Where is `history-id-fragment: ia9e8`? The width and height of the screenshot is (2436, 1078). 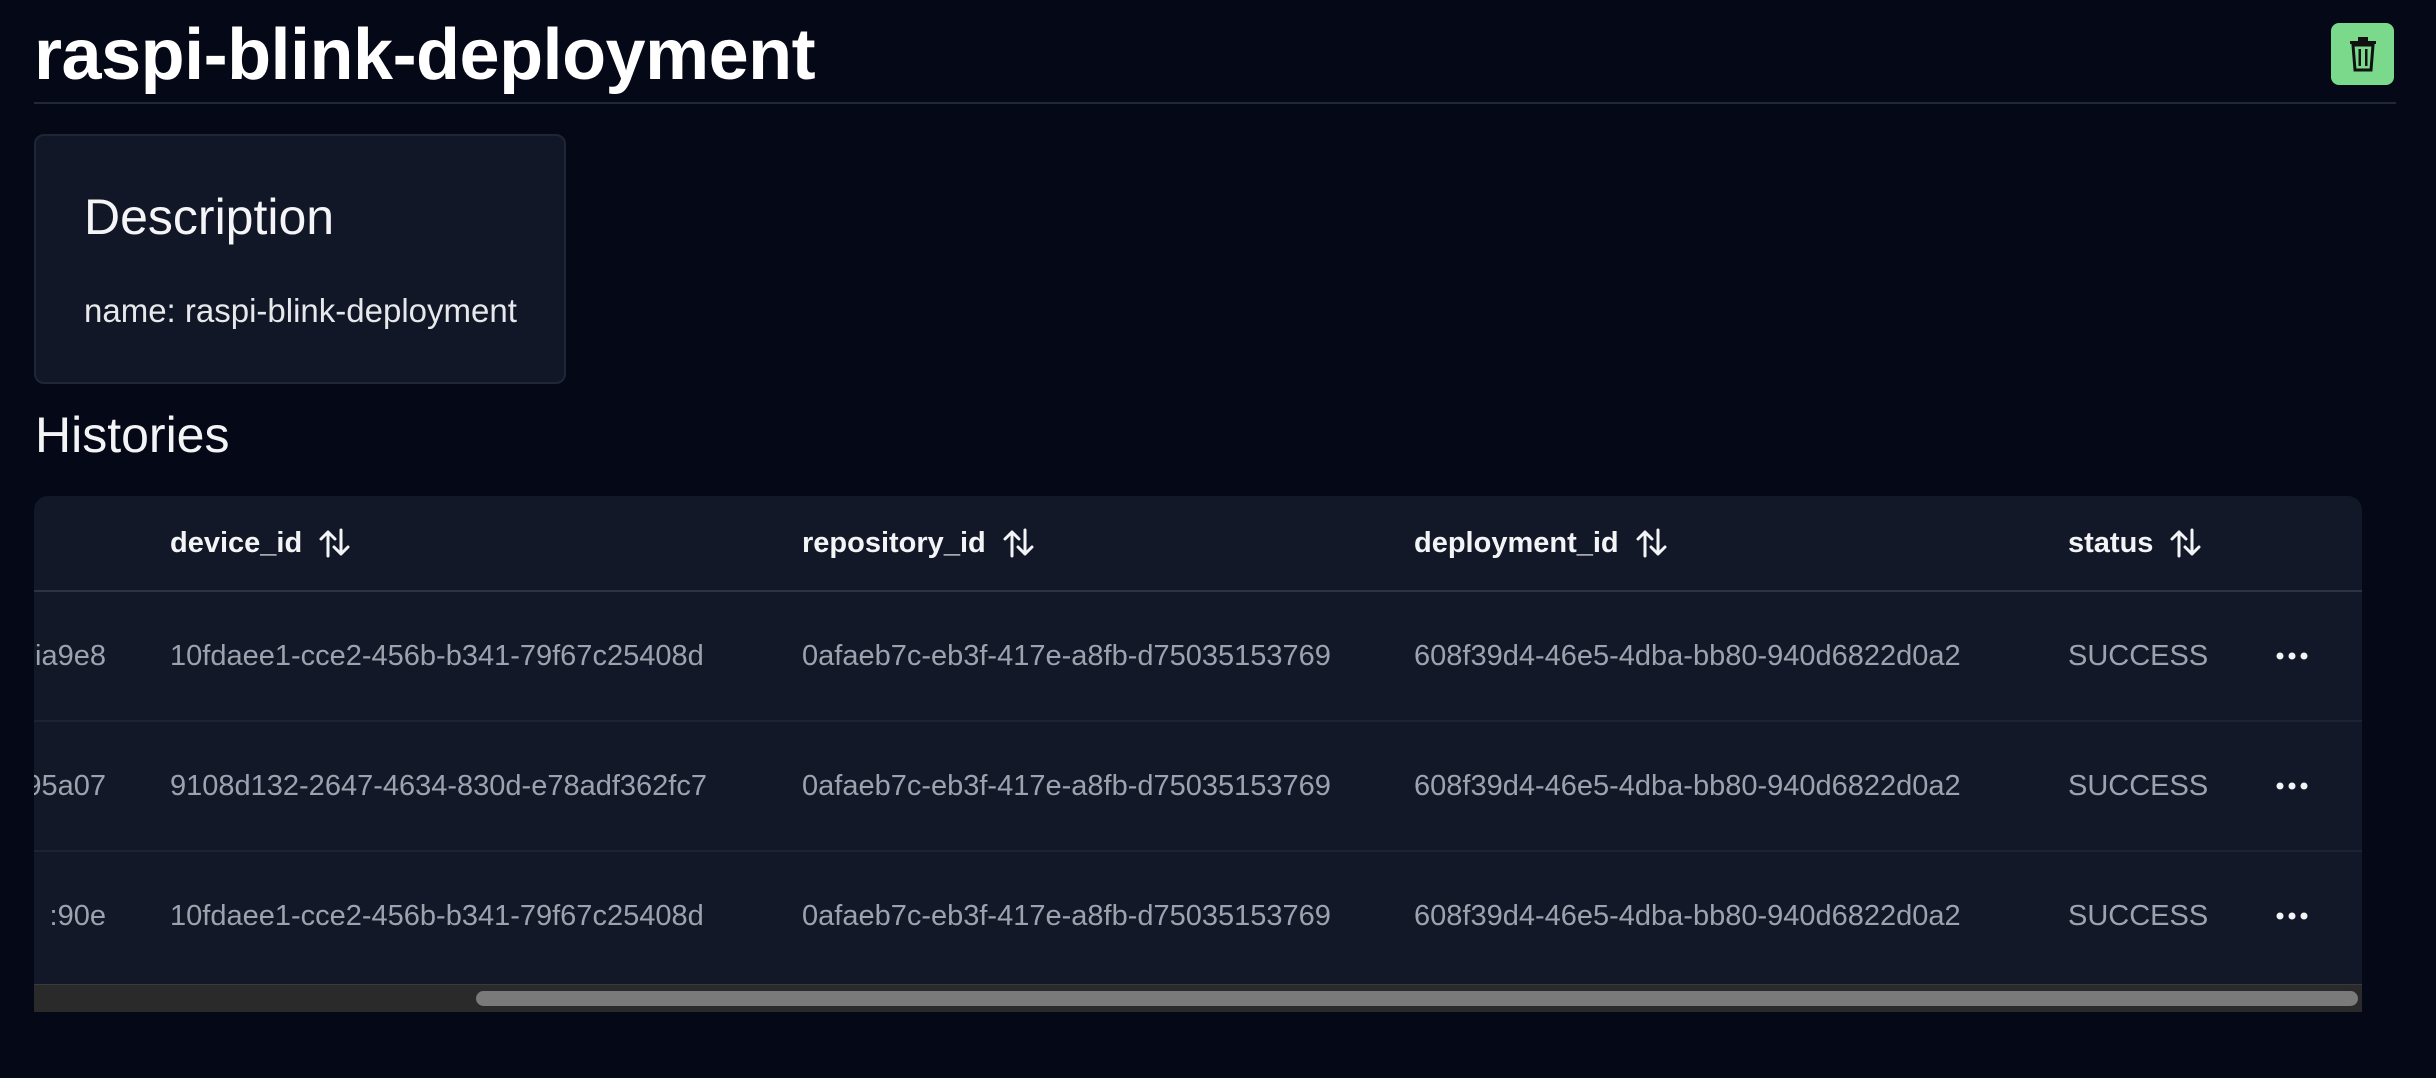
history-id-fragment: ia9e8 is located at coordinates (70, 655).